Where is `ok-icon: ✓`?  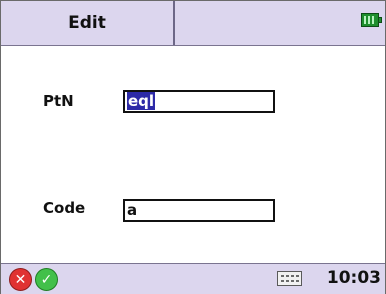
ok-icon: ✓ is located at coordinates (46, 279).